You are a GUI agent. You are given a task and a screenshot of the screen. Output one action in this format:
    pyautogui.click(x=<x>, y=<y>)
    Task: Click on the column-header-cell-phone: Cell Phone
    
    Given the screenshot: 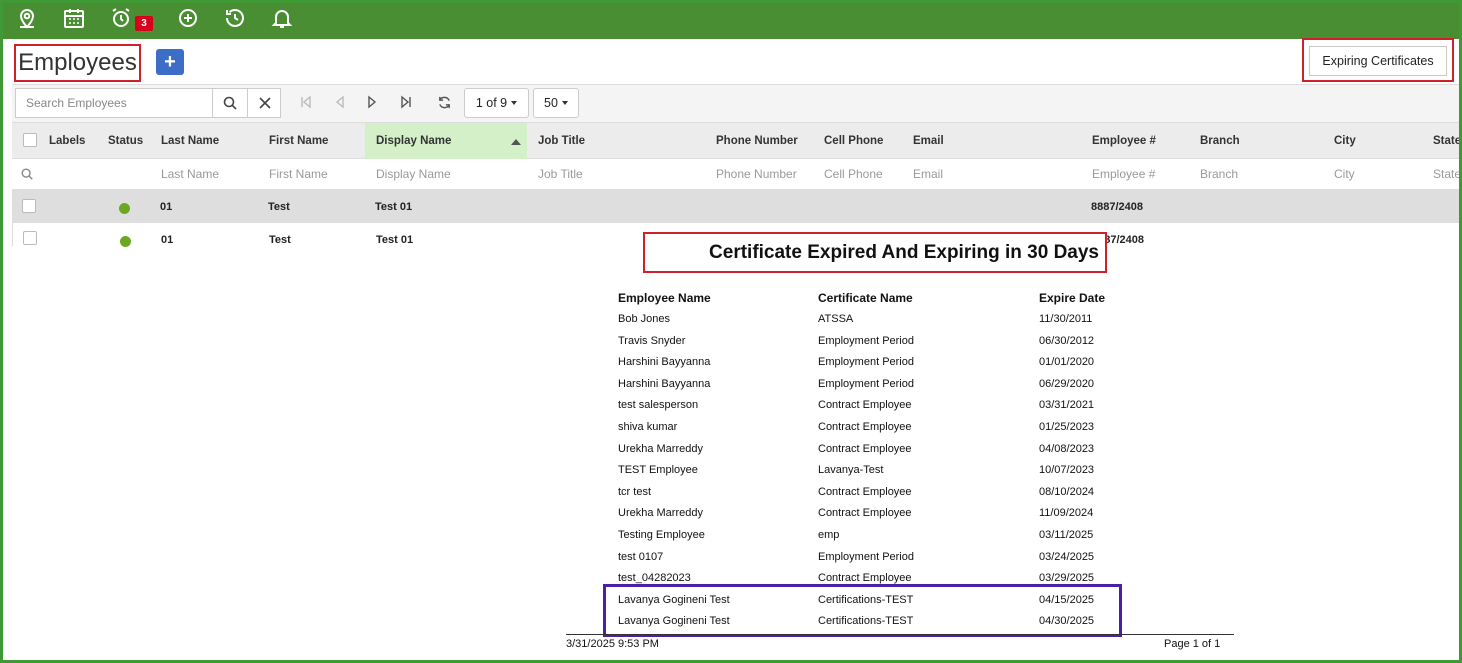 What is the action you would take?
    pyautogui.click(x=853, y=141)
    